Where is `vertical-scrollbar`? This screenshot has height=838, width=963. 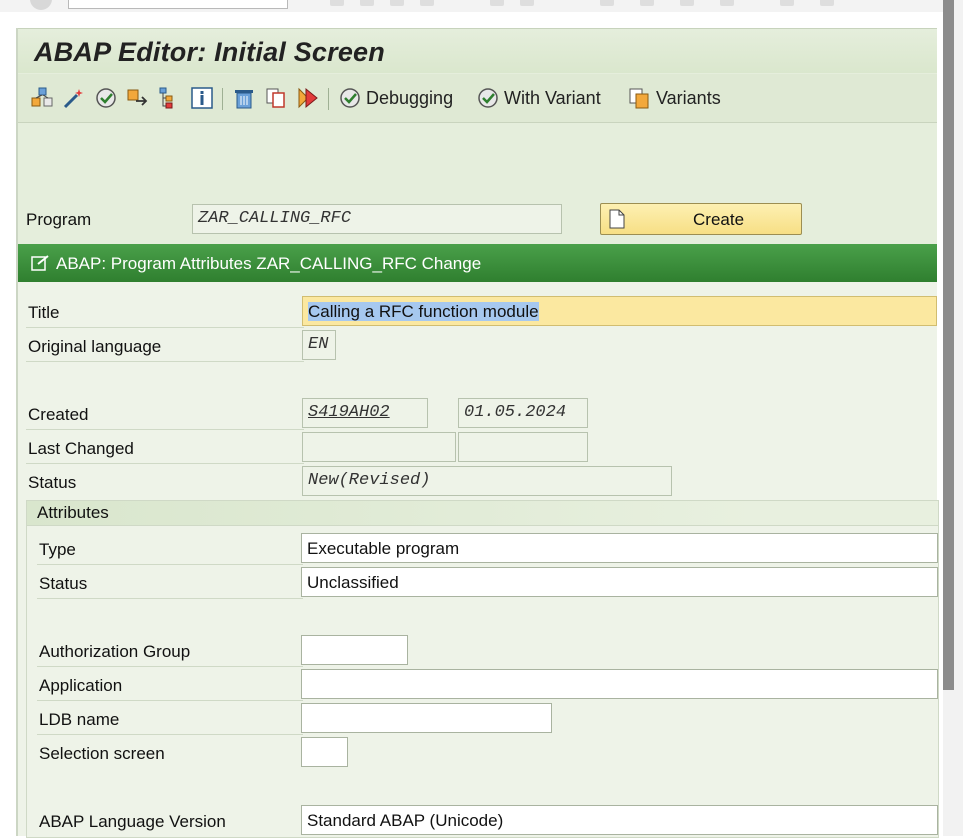
vertical-scrollbar is located at coordinates (953, 418).